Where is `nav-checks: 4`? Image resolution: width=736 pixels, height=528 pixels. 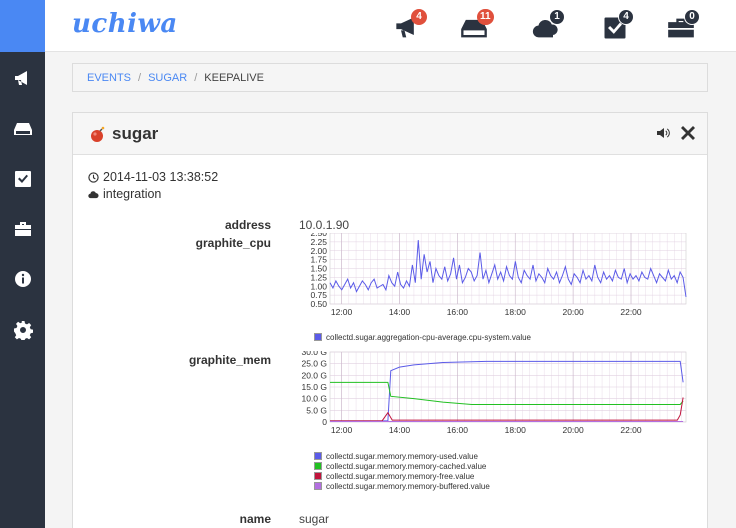
nav-checks: 4 is located at coordinates (618, 24).